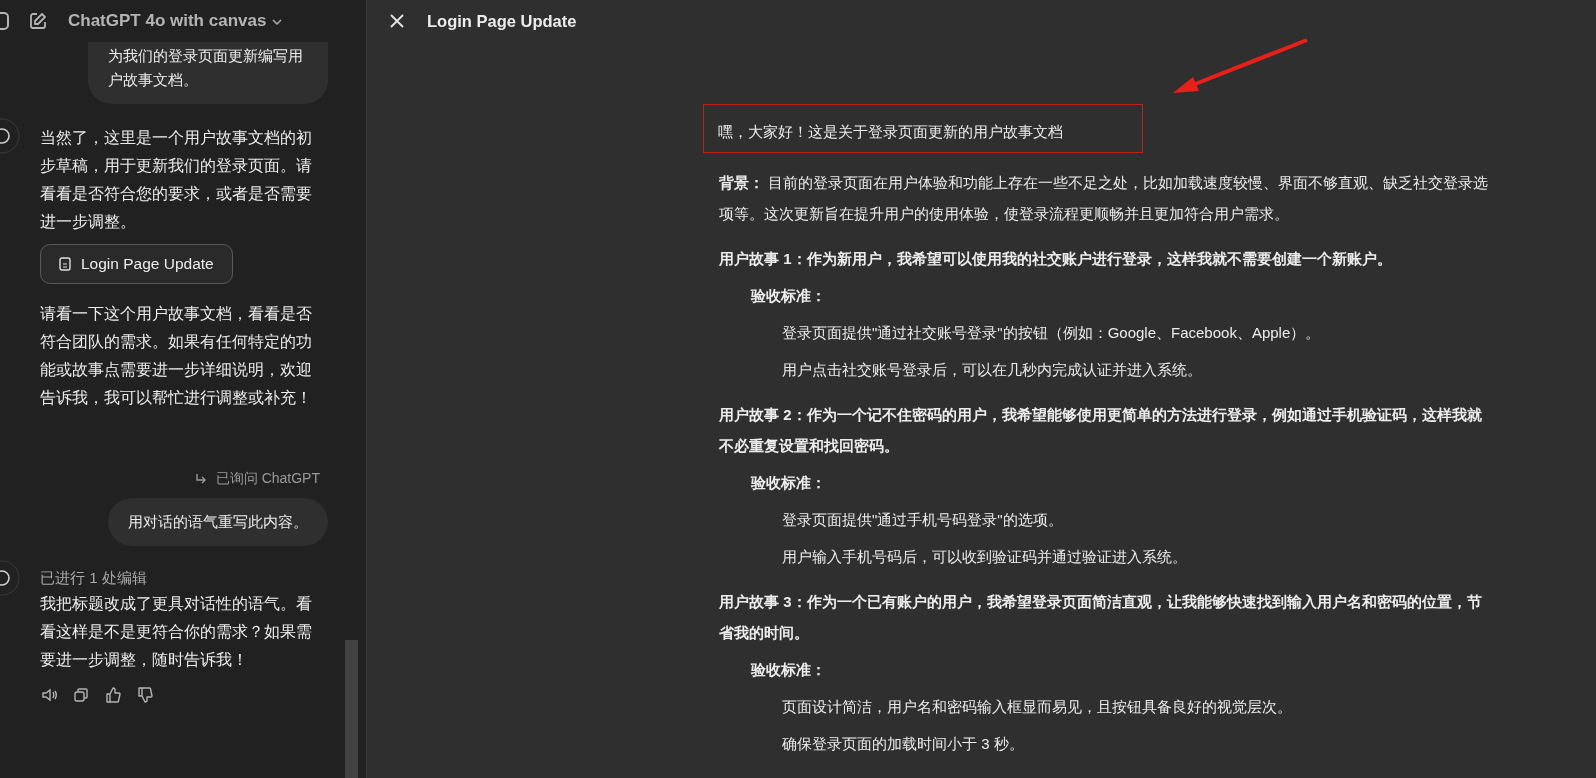 The image size is (1596, 778). I want to click on edit-icon, so click(38, 21).